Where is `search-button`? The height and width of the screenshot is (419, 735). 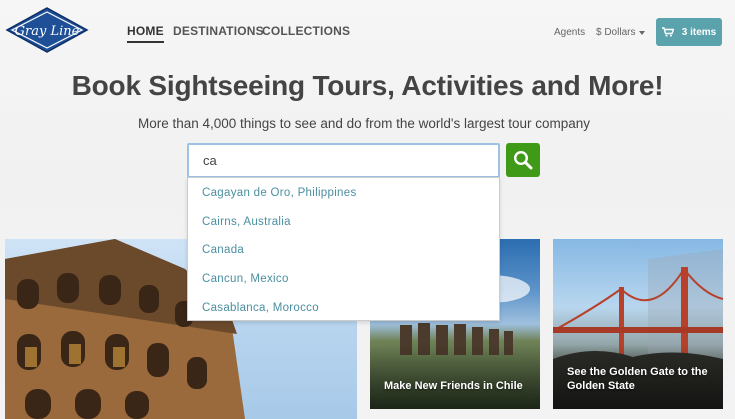 search-button is located at coordinates (523, 160).